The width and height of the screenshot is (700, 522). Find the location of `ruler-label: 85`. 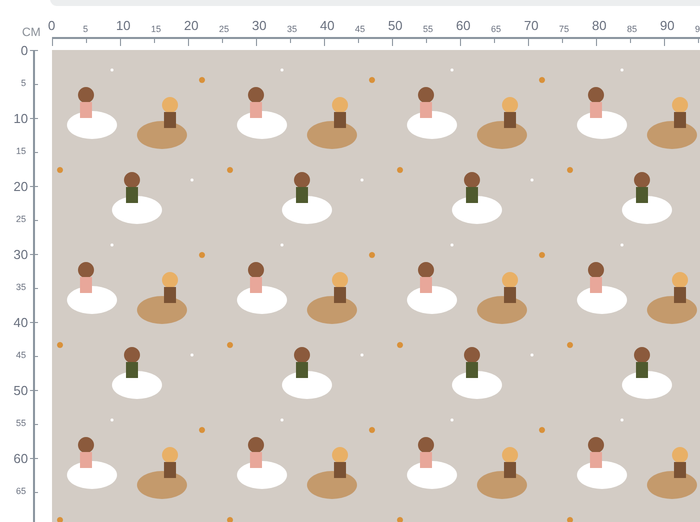

ruler-label: 85 is located at coordinates (632, 29).